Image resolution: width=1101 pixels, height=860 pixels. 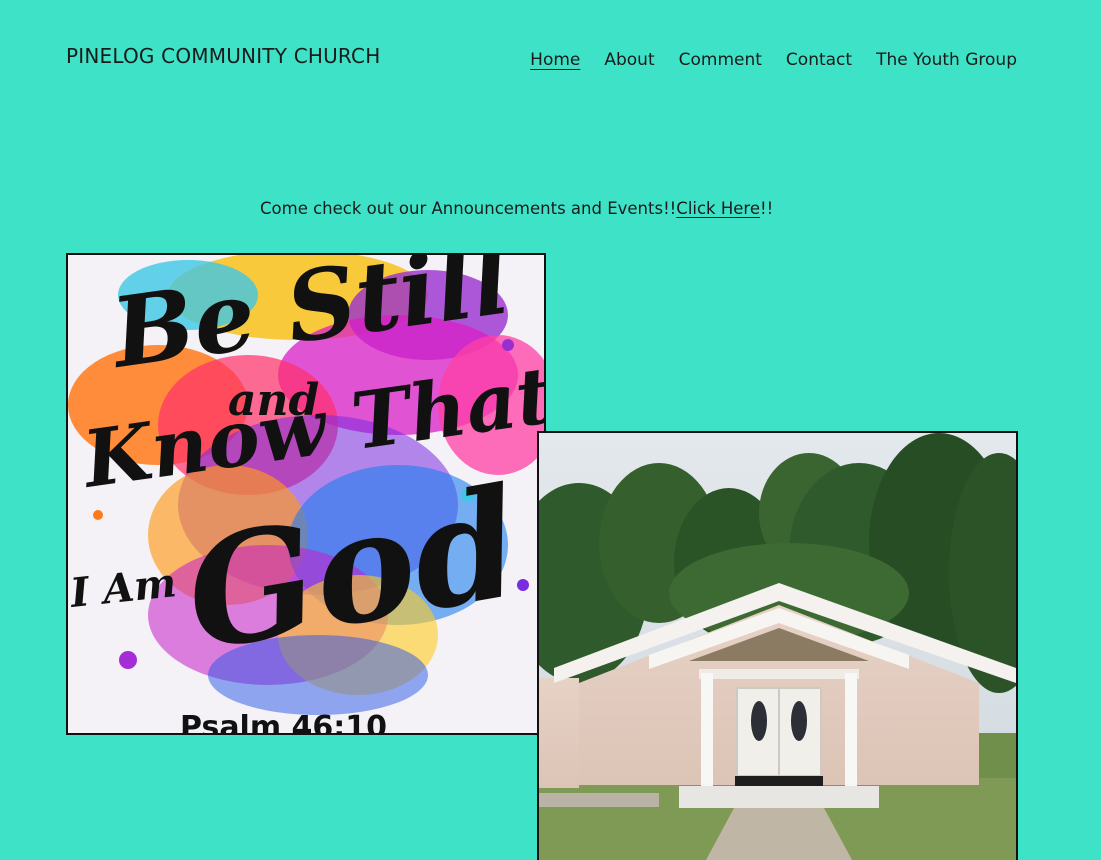 I want to click on nav-comment: Comment, so click(x=720, y=60).